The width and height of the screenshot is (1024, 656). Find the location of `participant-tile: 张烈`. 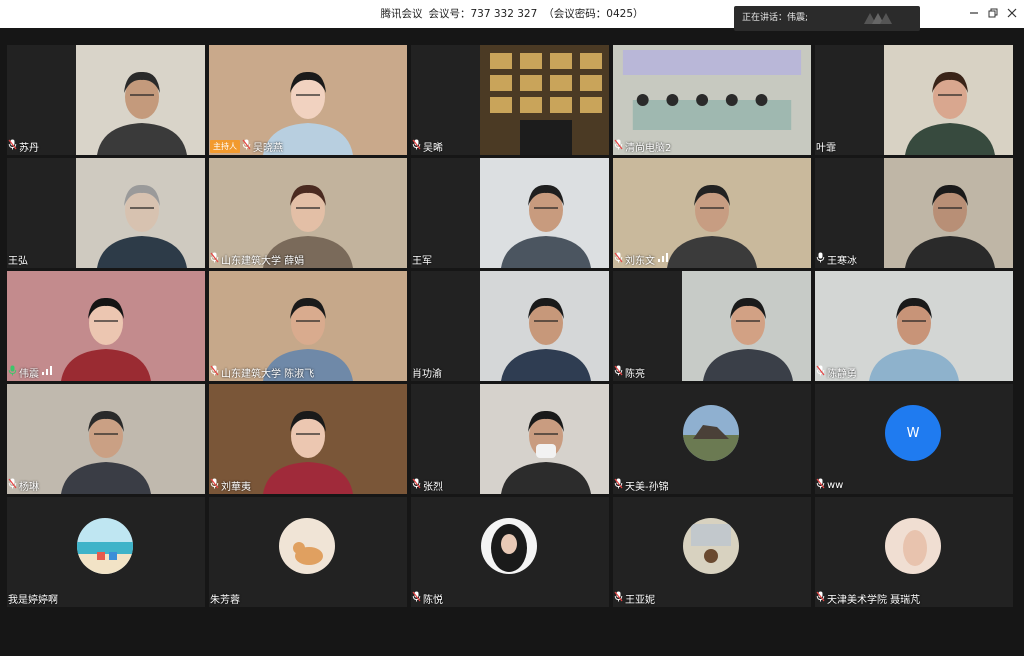

participant-tile: 张烈 is located at coordinates (510, 439).